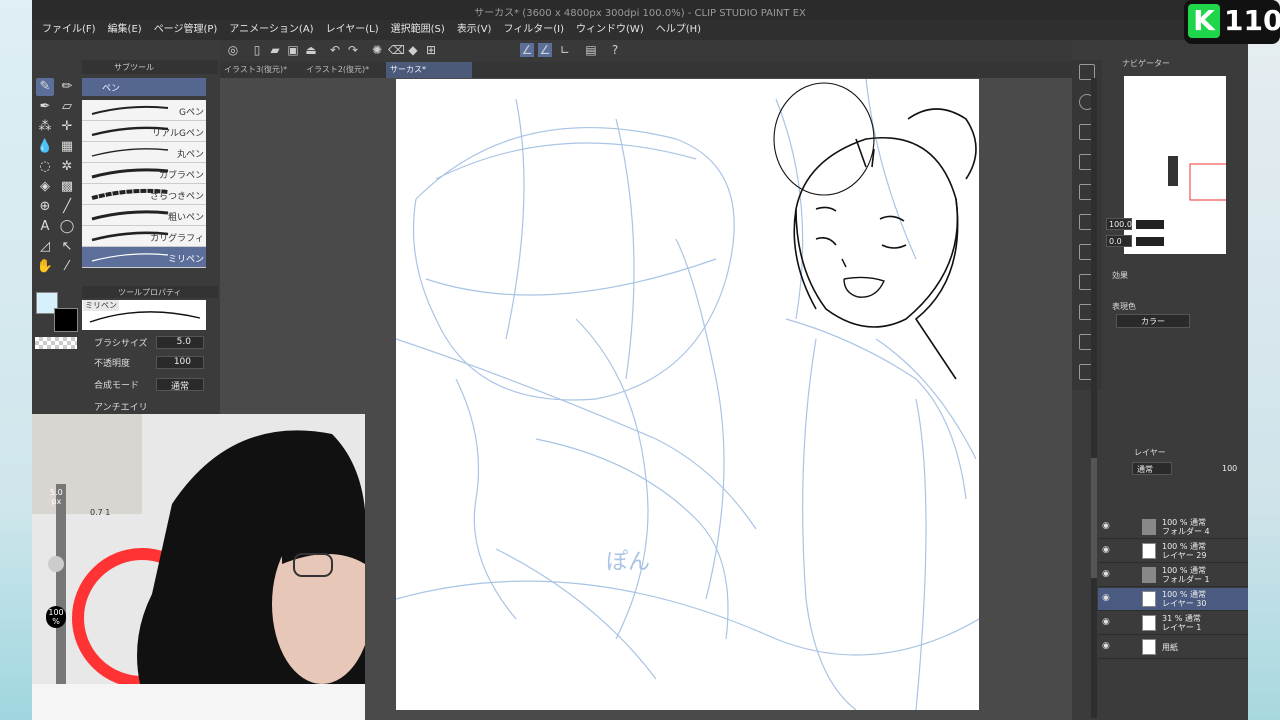 Image resolution: width=1280 pixels, height=720 pixels. Describe the element at coordinates (533, 30) in the screenshot. I see `menu-filter: フィルター(I)` at that location.